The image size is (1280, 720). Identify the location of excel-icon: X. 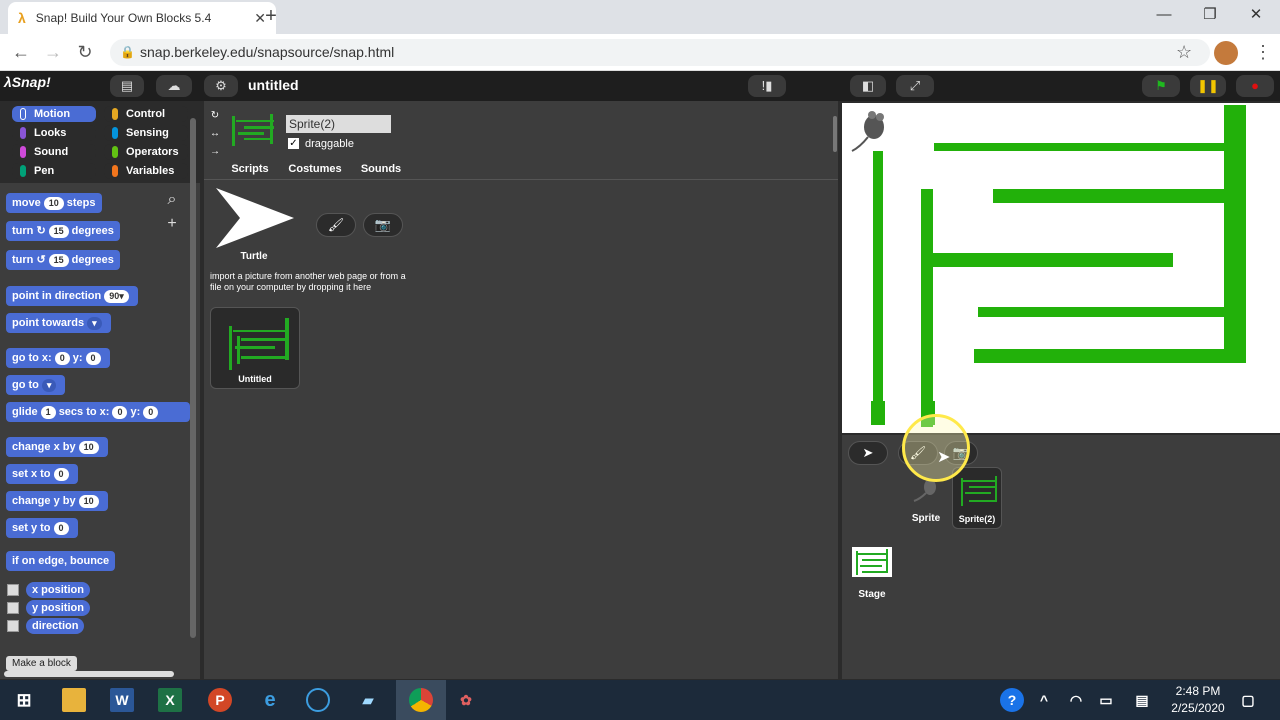
(170, 700).